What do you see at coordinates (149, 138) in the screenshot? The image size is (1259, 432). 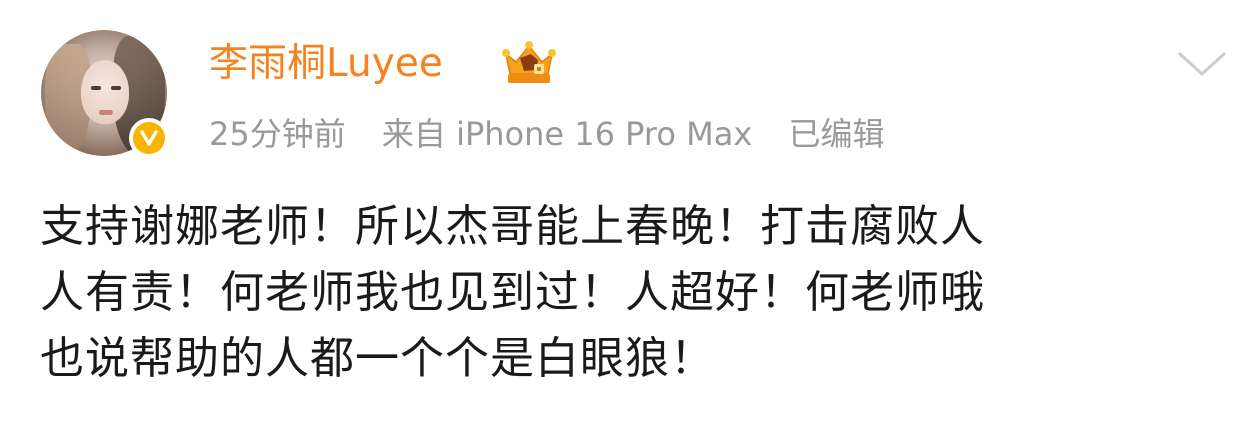 I see `verified-v-icon` at bounding box center [149, 138].